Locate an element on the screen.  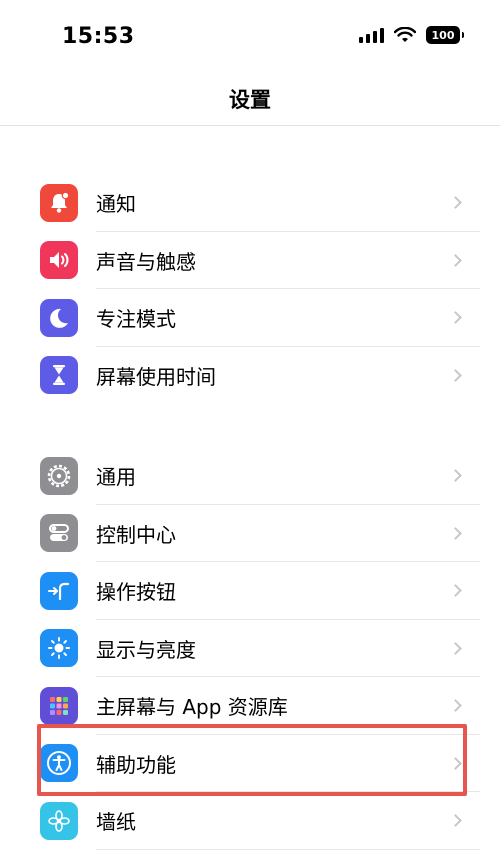
page-title: 设置 is located at coordinates (250, 100).